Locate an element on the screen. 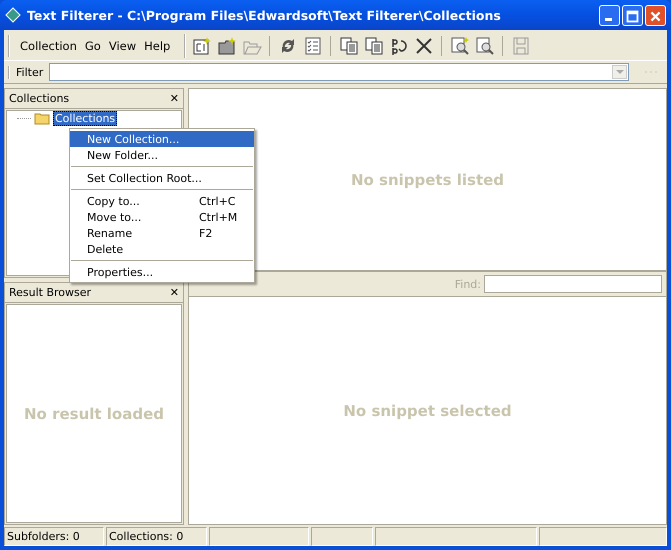  menu-item: Copy to... Ctrl+C is located at coordinates (162, 201).